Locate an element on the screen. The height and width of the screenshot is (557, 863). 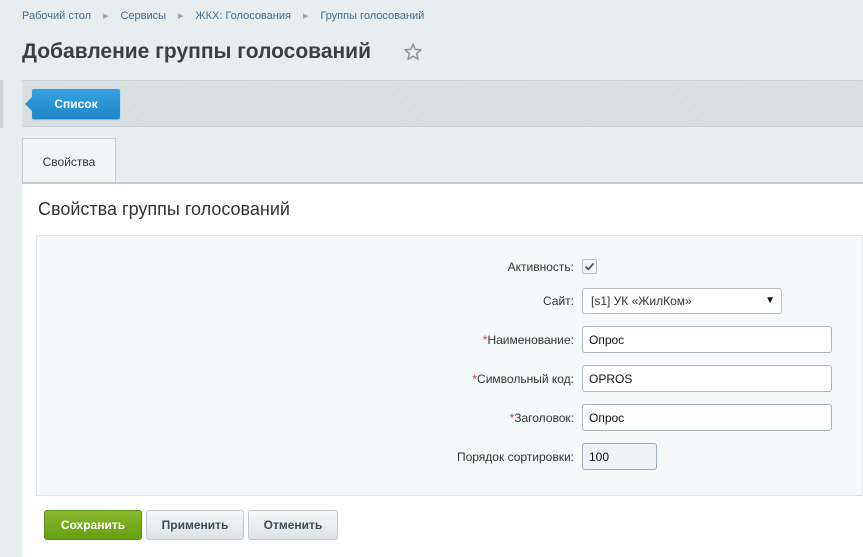
left-edge-divider is located at coordinates (1, 104).